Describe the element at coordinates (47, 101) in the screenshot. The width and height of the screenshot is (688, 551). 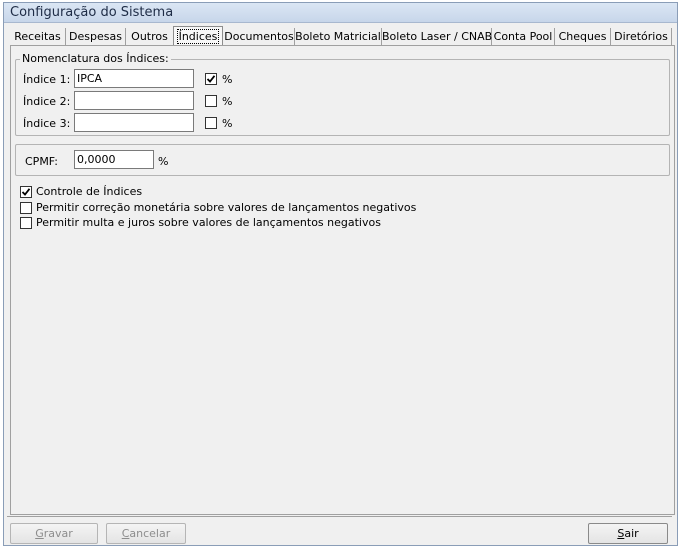
I see `indice-2-label: Índice 2:` at that location.